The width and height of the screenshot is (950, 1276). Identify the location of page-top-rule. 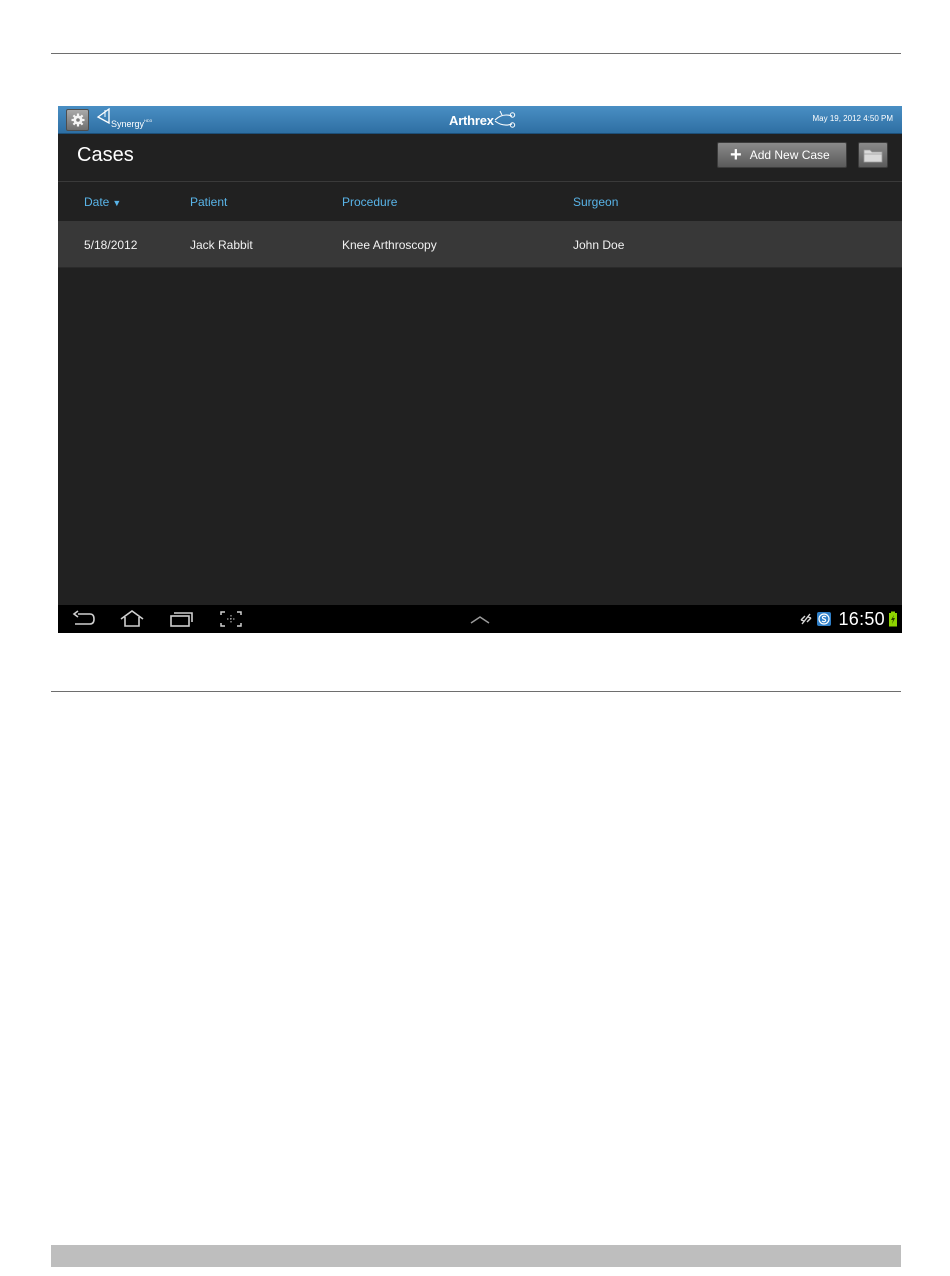
(476, 53).